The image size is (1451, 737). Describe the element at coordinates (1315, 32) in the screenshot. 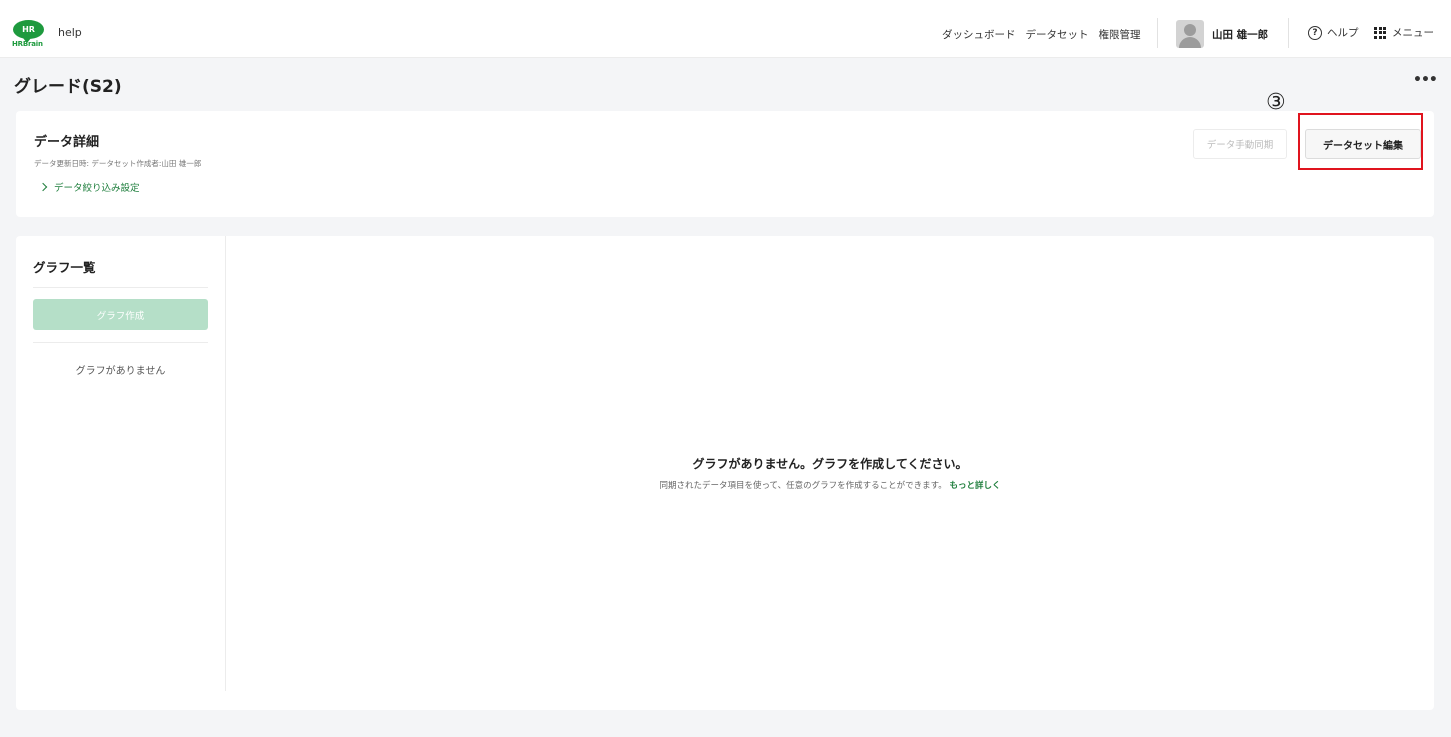

I see `question-circle-icon: ?` at that location.